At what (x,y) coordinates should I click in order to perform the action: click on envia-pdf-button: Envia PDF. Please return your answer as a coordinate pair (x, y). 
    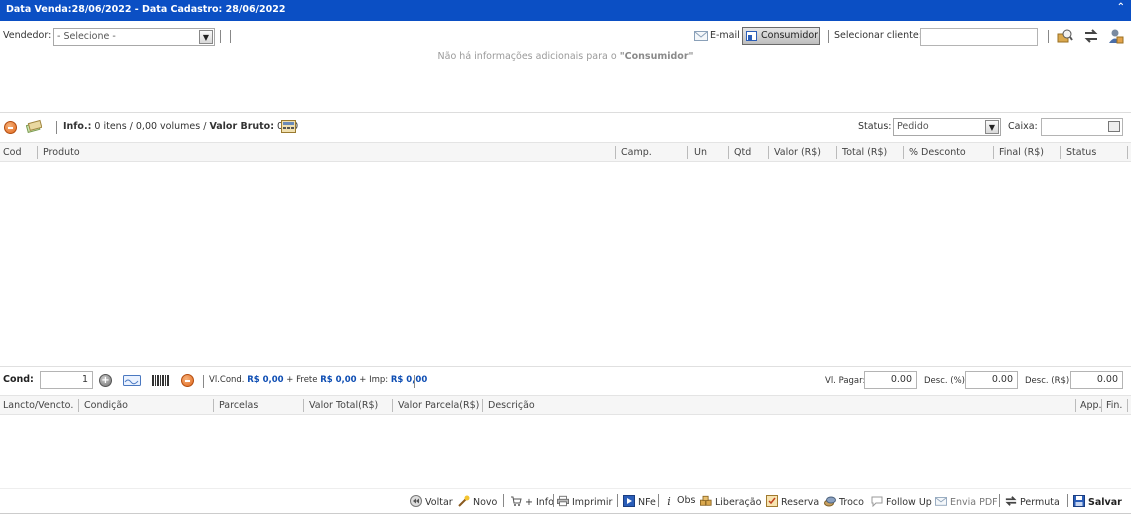
    Looking at the image, I should click on (966, 501).